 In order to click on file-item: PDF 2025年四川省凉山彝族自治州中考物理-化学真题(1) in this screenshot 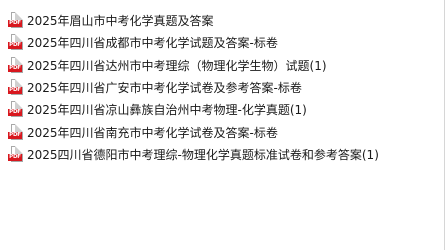, I will do `click(223, 110)`.